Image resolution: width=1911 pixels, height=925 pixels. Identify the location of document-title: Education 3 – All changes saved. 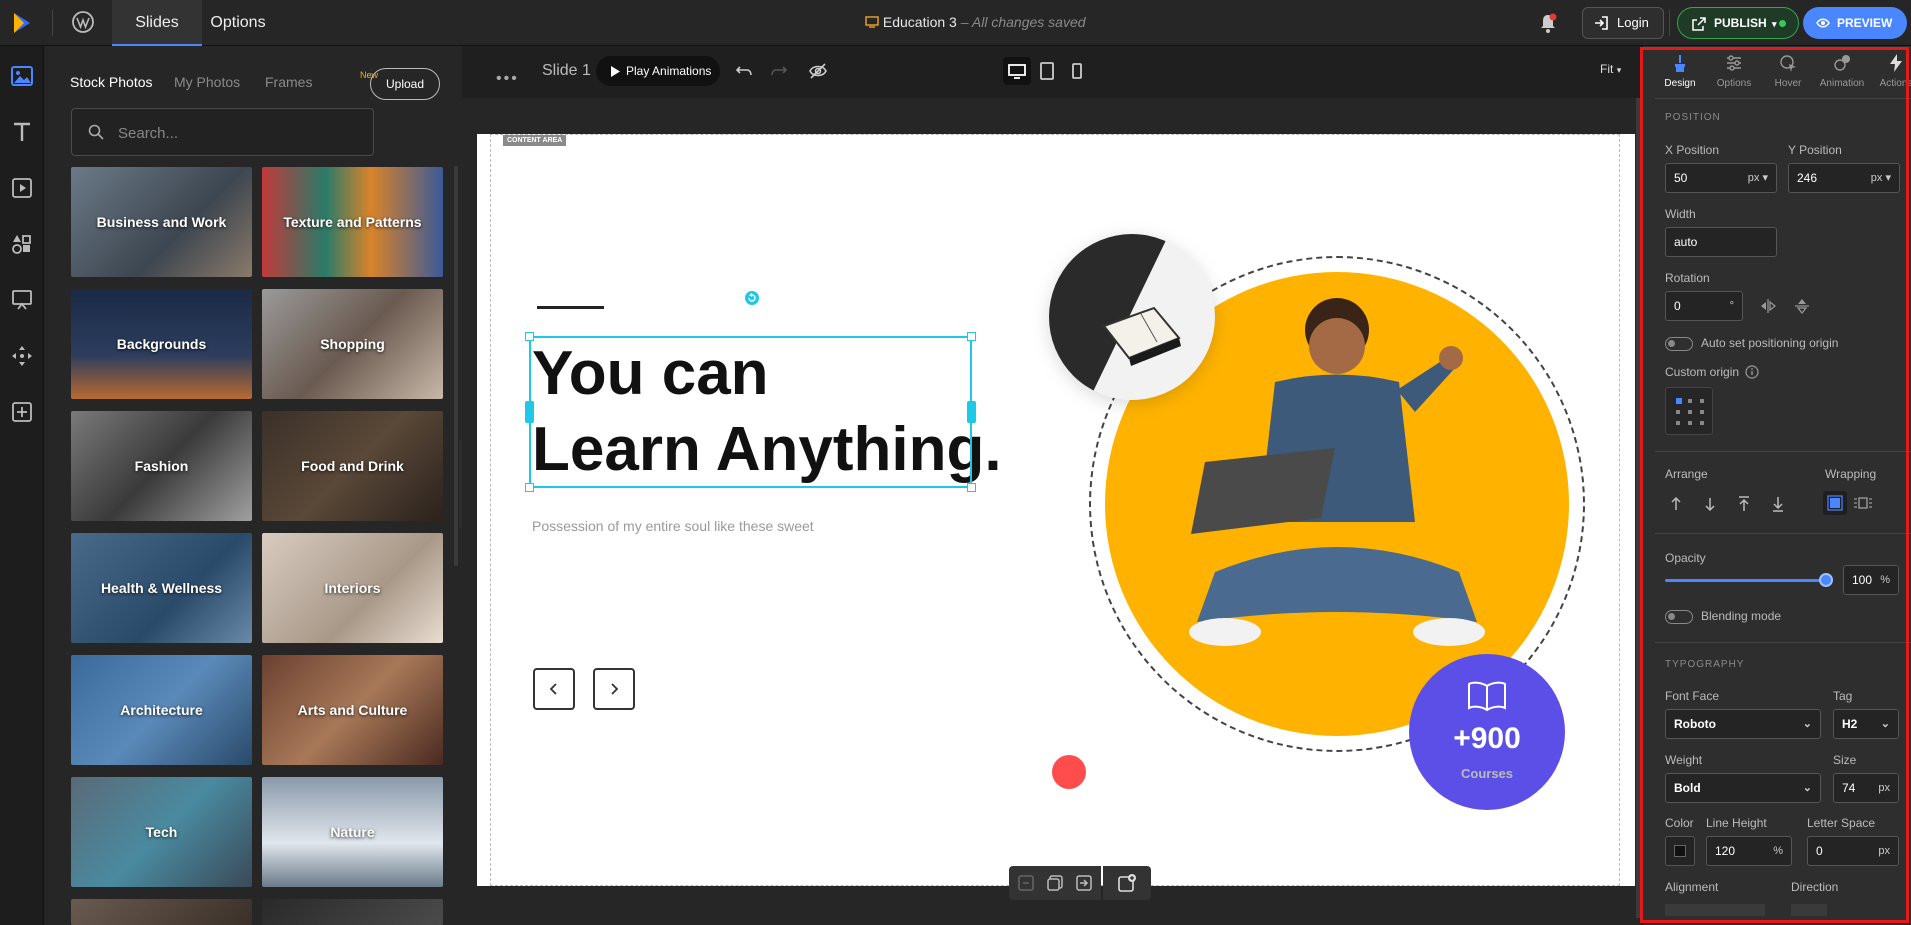
(975, 22).